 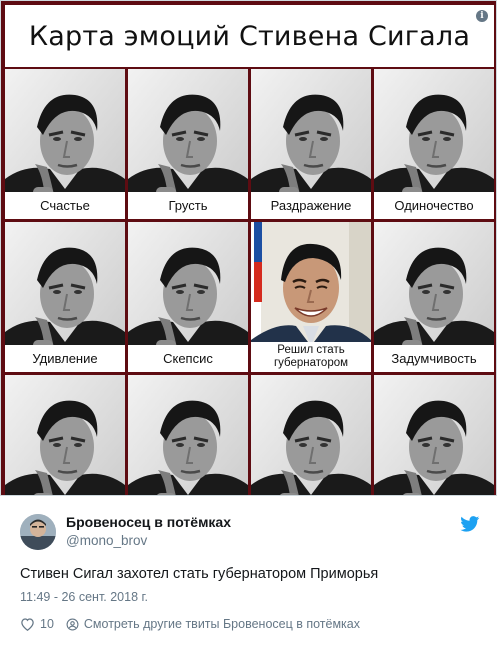 What do you see at coordinates (434, 297) in the screenshot?
I see `emotion-cell: Задумчивость` at bounding box center [434, 297].